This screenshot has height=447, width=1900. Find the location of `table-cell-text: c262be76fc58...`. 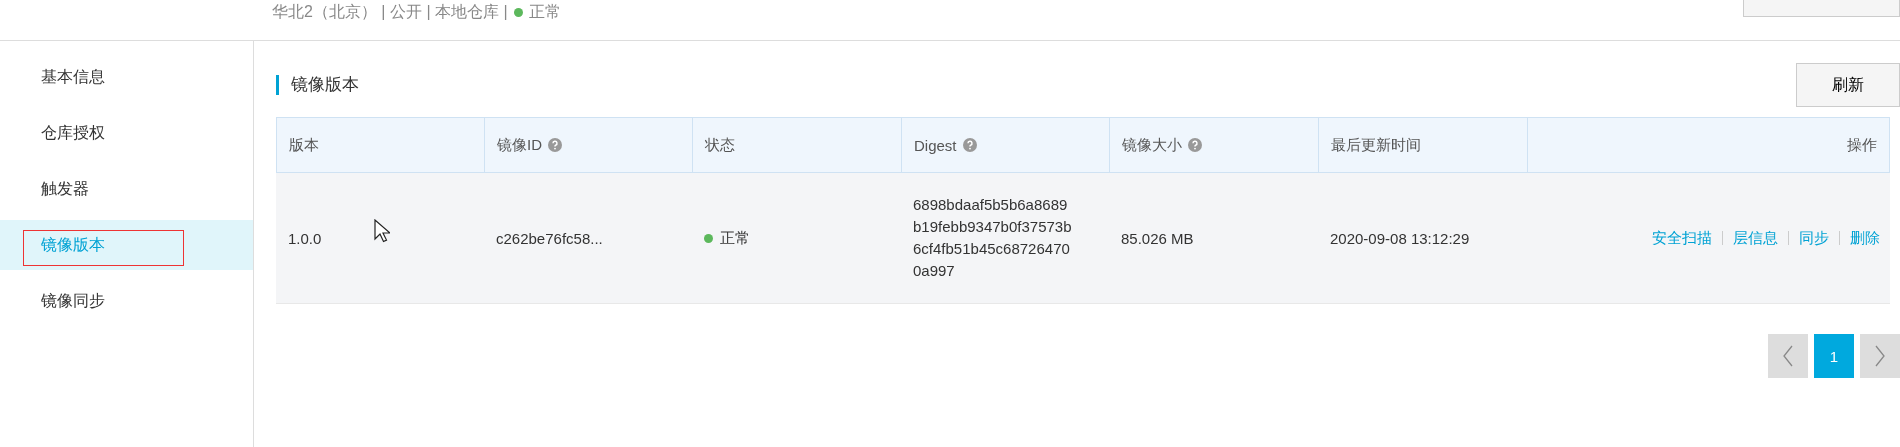

table-cell-text: c262be76fc58... is located at coordinates (549, 238).